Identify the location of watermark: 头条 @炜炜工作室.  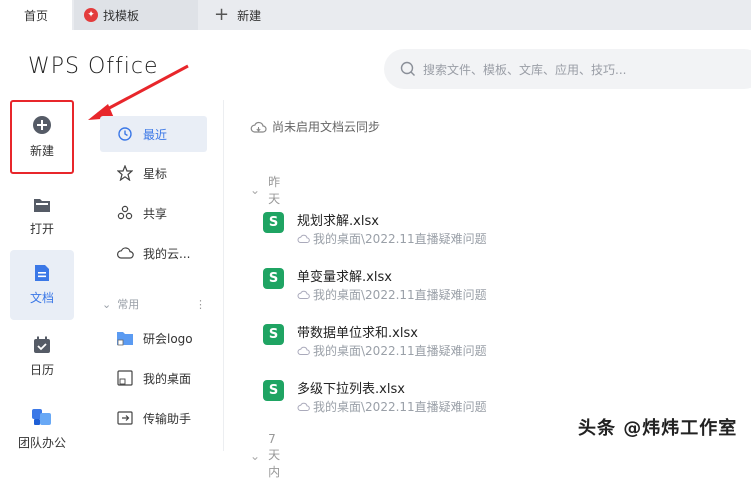
(658, 428).